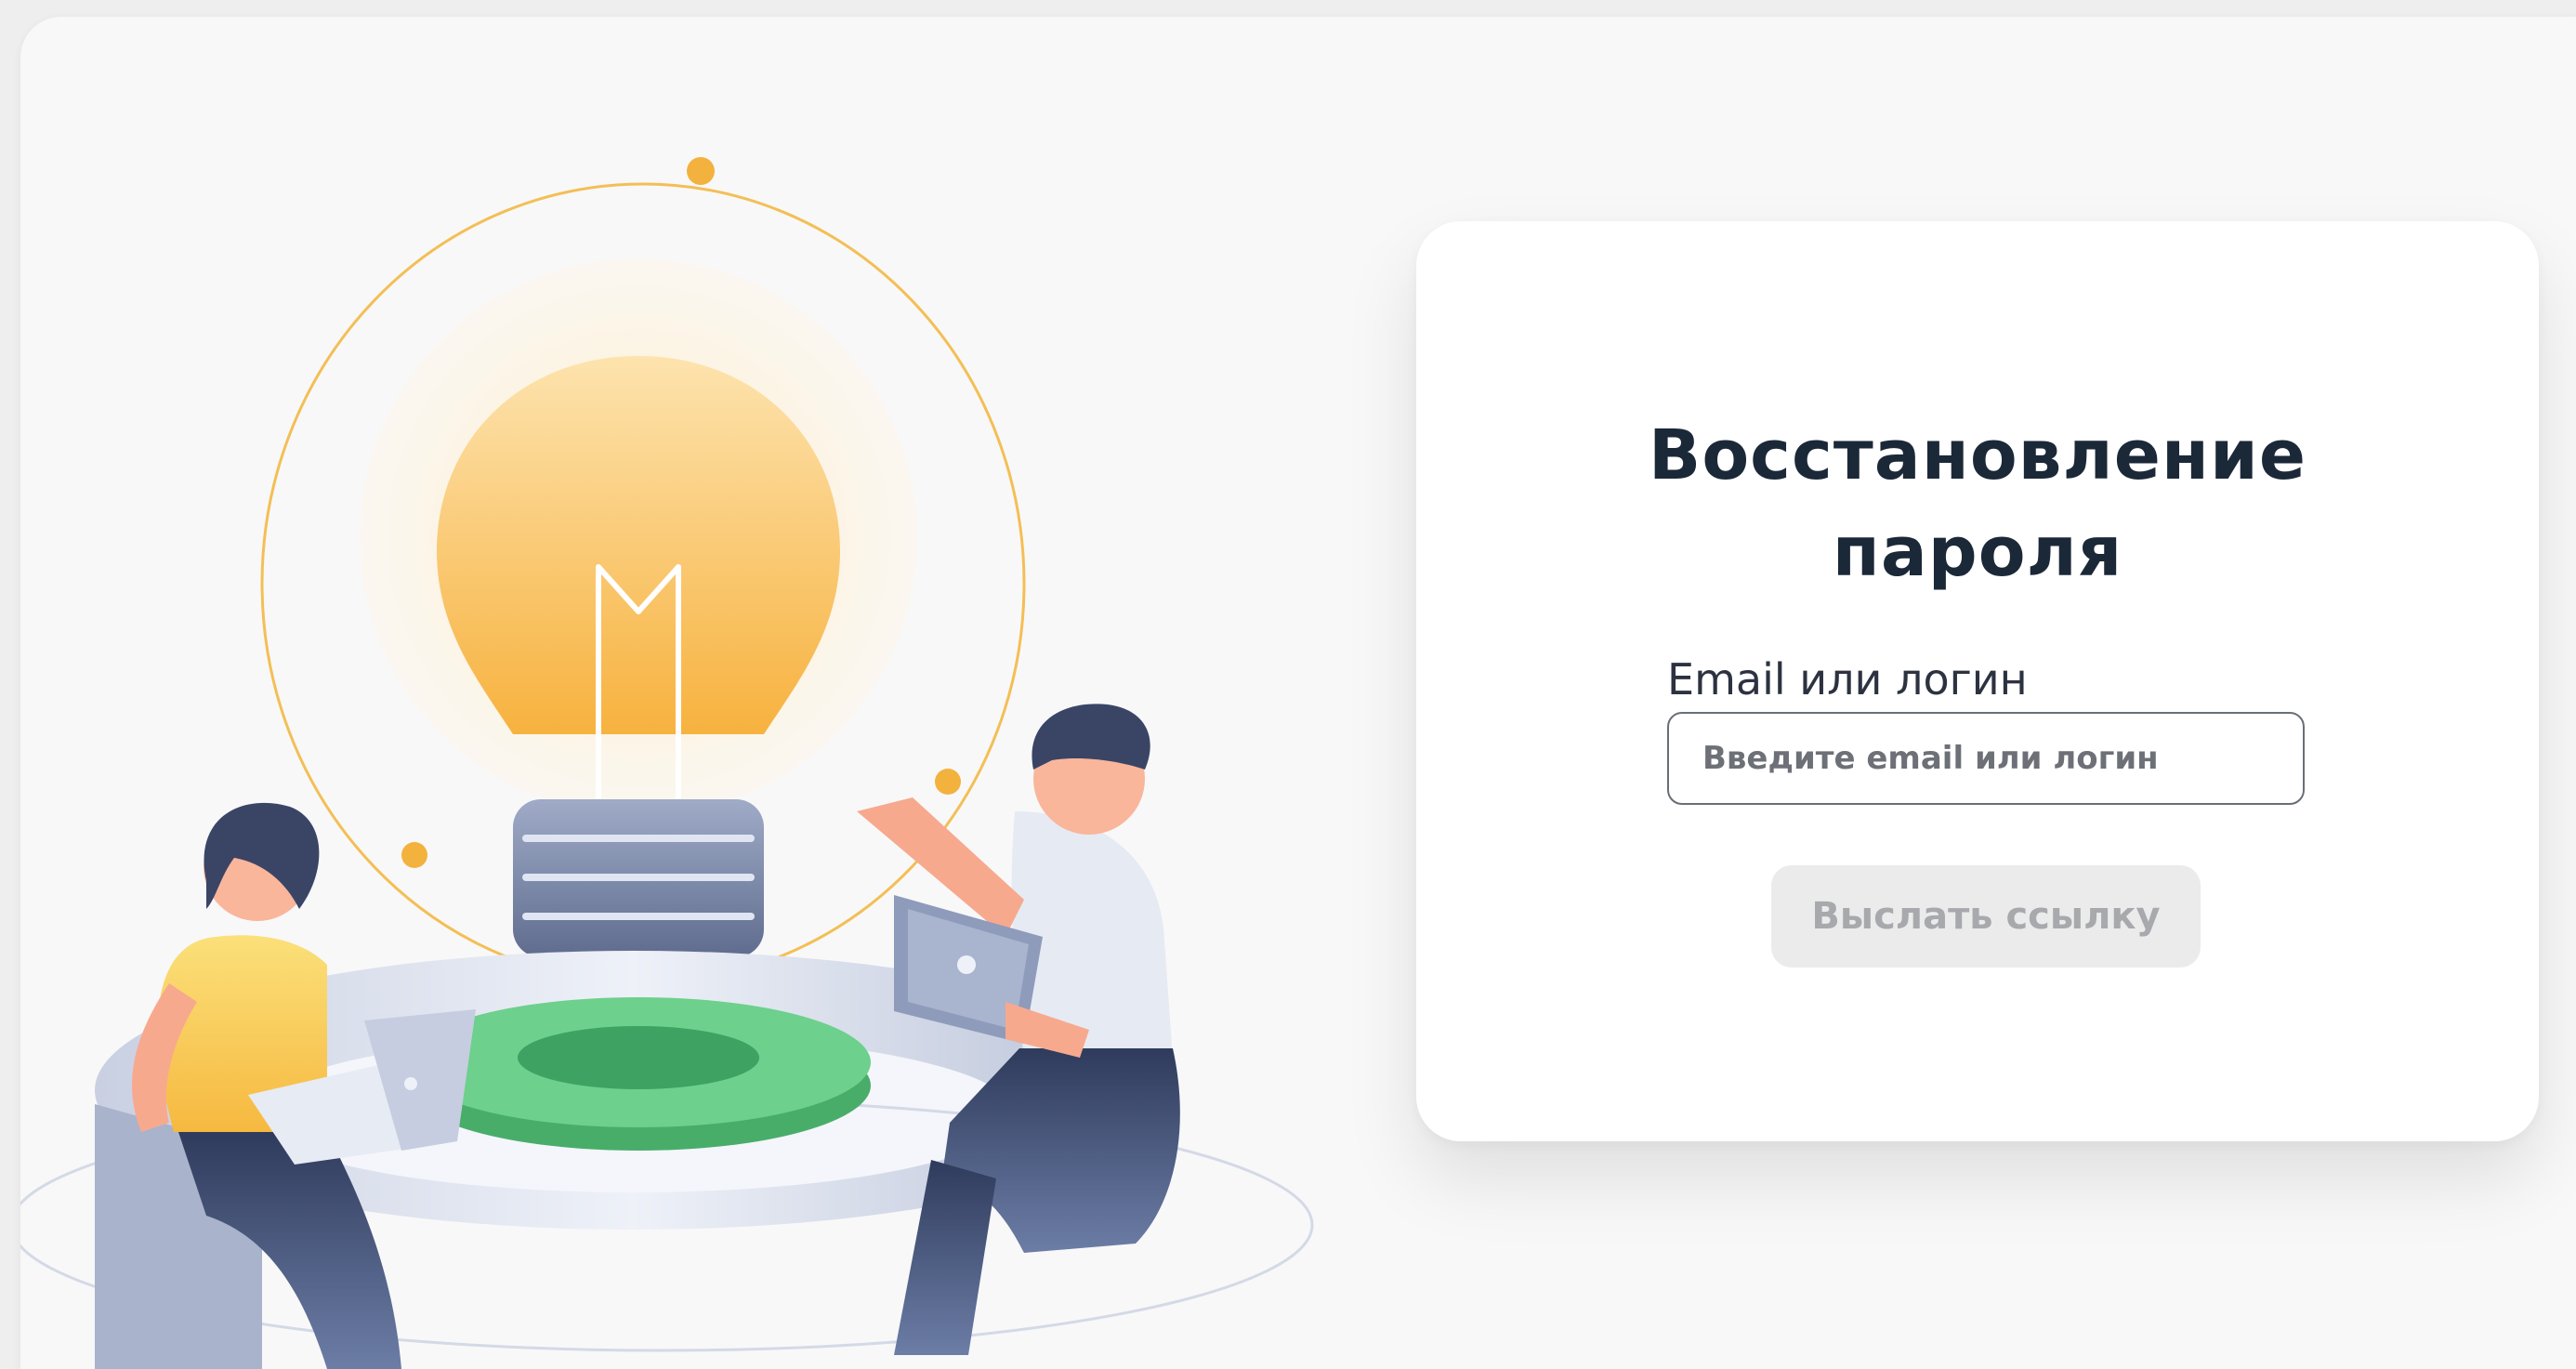 The image size is (2576, 1369). I want to click on title-line-2: пароля, so click(1977, 552).